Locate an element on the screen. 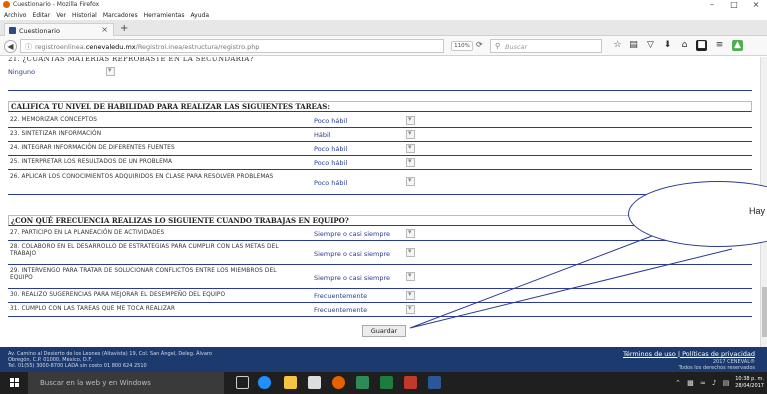 This screenshot has width=767, height=394. taskbar-clock: 10:38 p. m. 28/04/2017 is located at coordinates (746, 383).